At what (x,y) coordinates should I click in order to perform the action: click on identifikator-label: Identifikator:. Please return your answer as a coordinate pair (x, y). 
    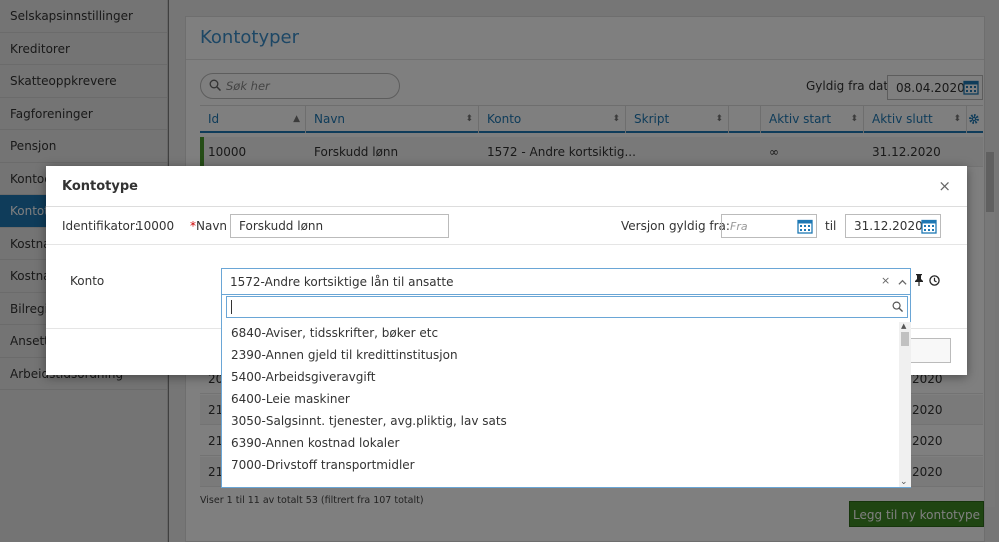
    Looking at the image, I should click on (100, 226).